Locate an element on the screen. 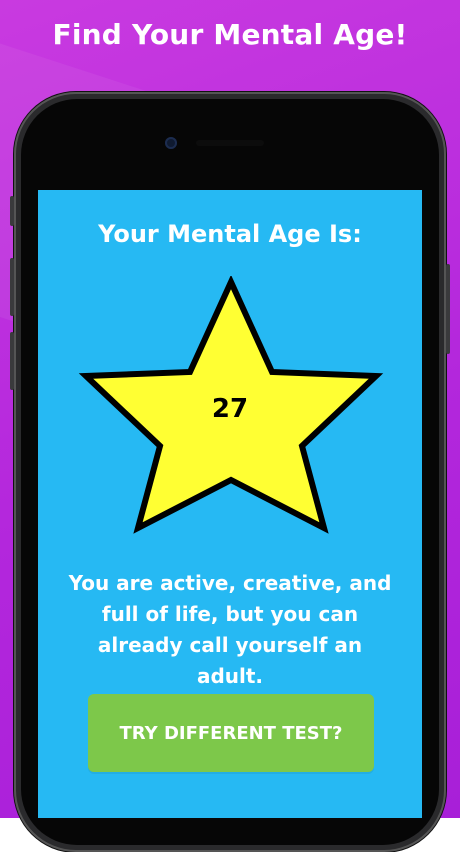  phone-volume-down-button is located at coordinates (12, 361).